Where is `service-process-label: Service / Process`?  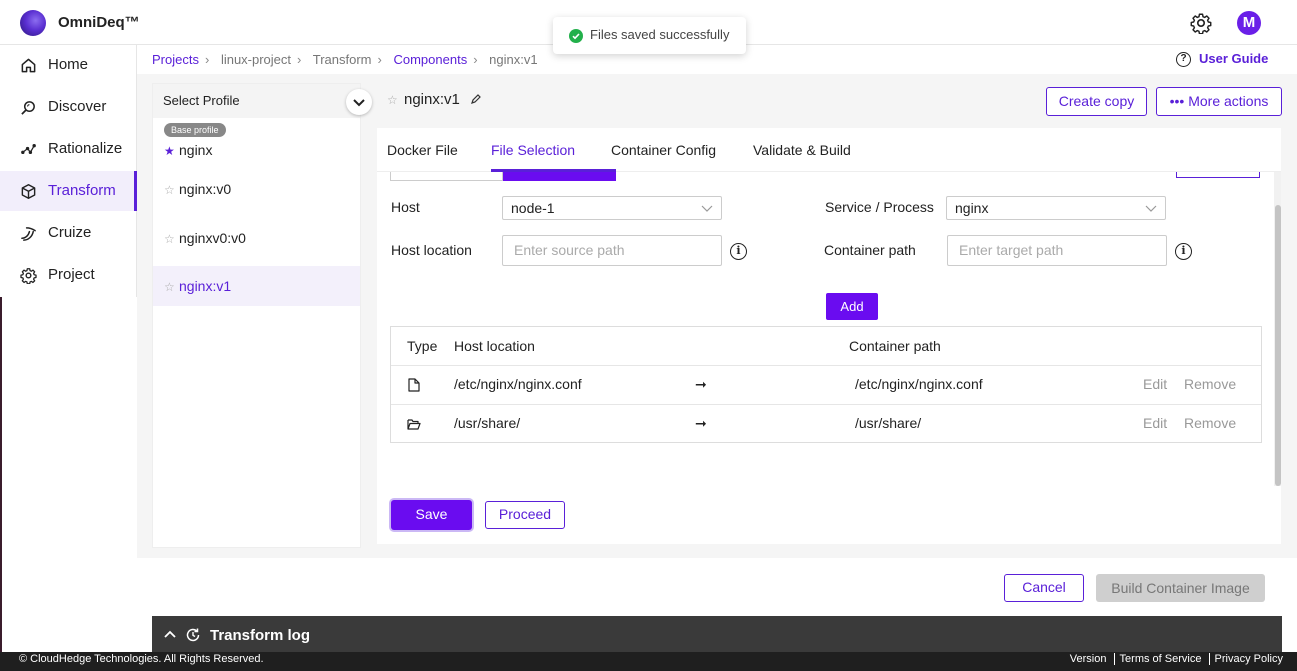
service-process-label: Service / Process is located at coordinates (879, 207).